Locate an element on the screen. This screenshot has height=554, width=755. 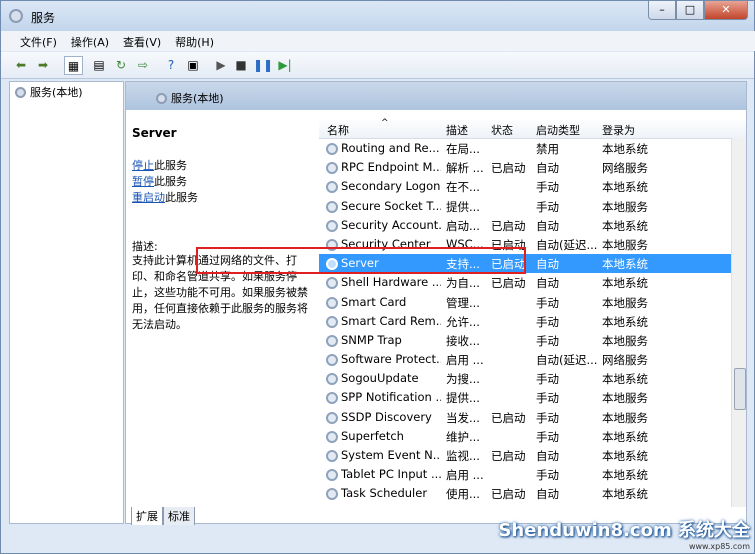
restart-service-link: 重启动 is located at coordinates (148, 197).